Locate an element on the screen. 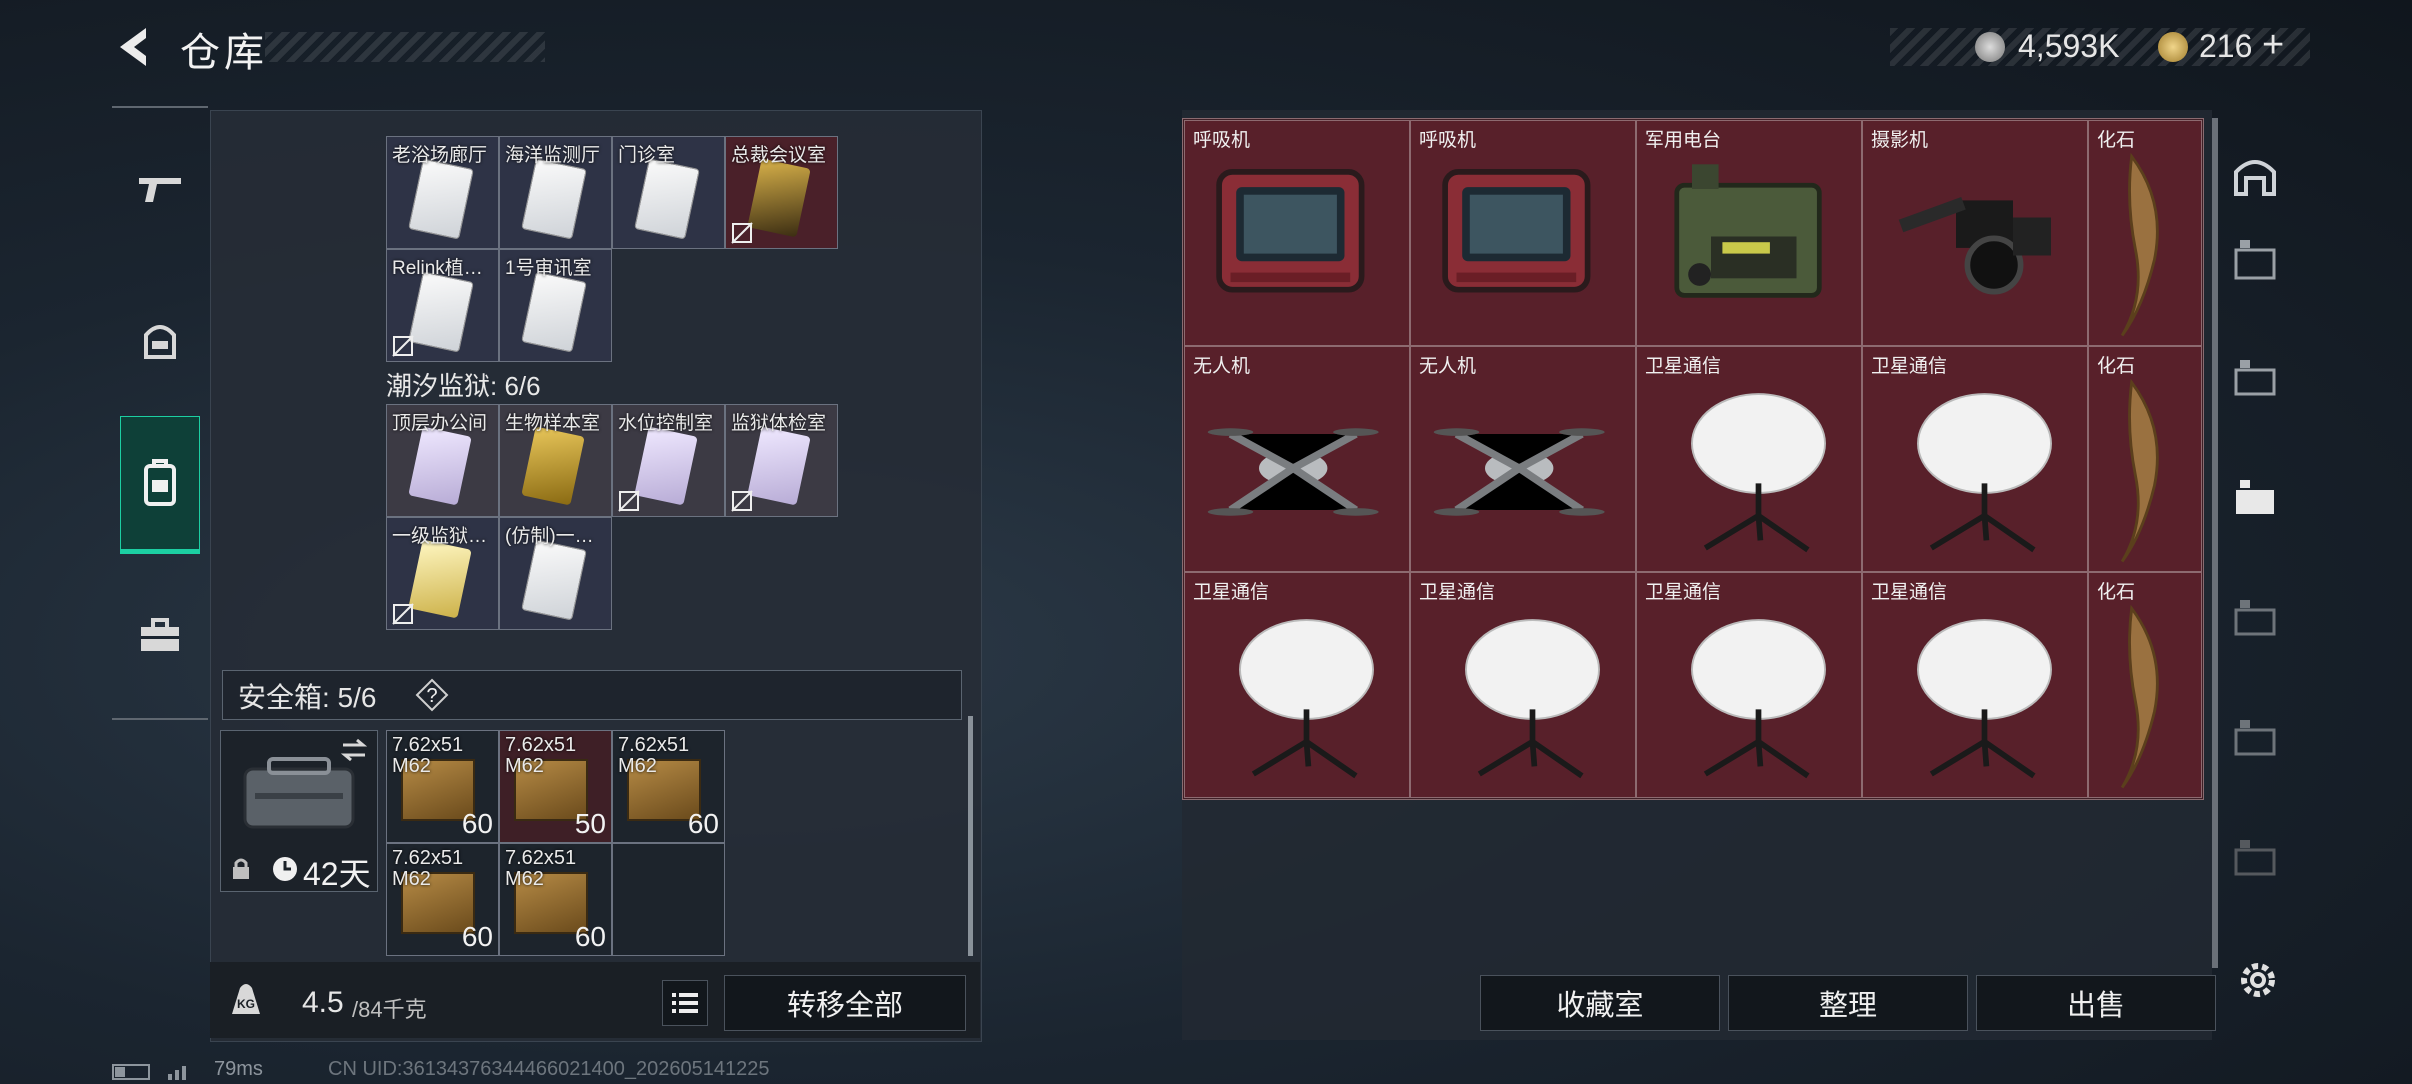 The image size is (2412, 1084). gun-icon is located at coordinates (160, 190).